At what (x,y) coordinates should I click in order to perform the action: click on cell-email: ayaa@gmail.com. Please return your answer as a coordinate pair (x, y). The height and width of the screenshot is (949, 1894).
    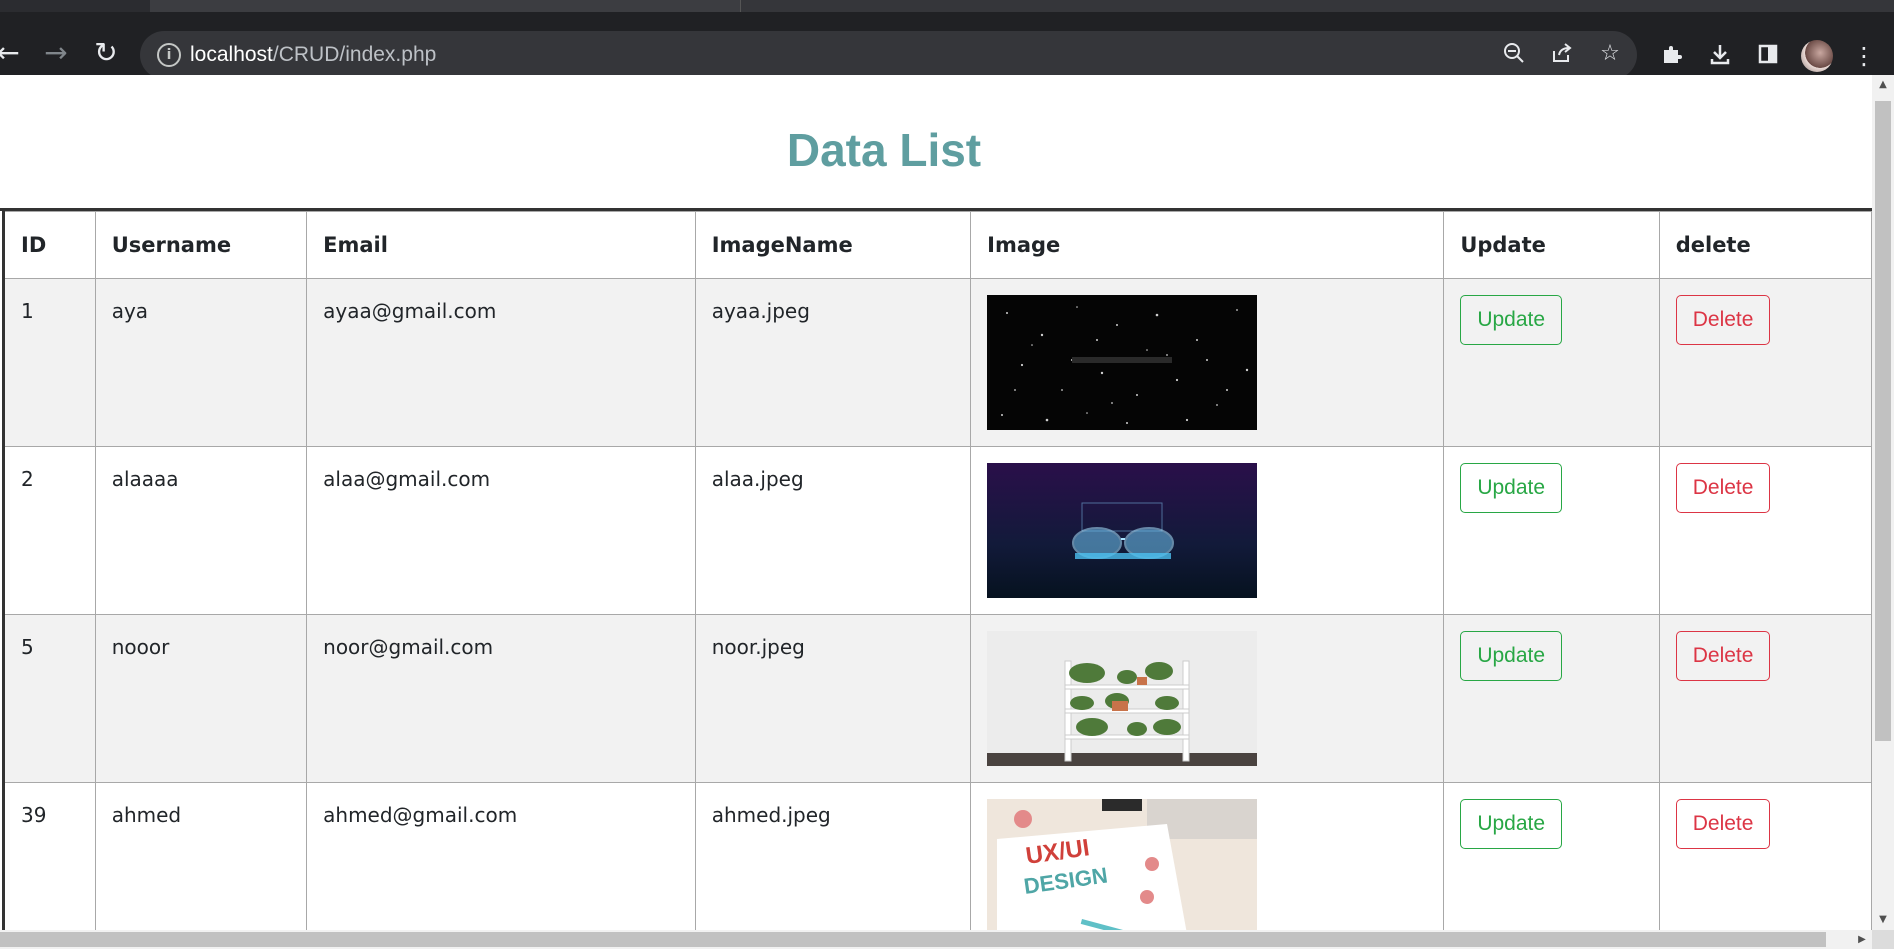
    Looking at the image, I should click on (501, 362).